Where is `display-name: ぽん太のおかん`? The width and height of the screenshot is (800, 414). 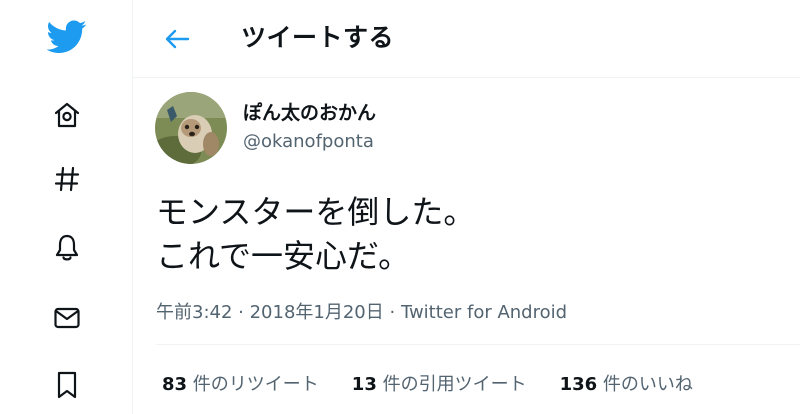
display-name: ぽん太のおかん is located at coordinates (309, 111).